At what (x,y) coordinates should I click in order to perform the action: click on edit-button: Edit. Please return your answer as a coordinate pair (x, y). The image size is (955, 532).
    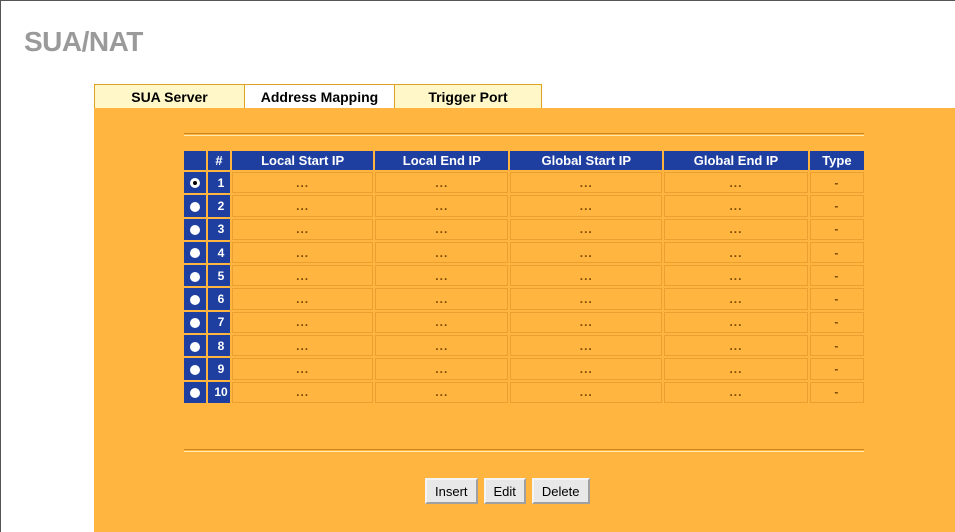
    Looking at the image, I should click on (504, 491).